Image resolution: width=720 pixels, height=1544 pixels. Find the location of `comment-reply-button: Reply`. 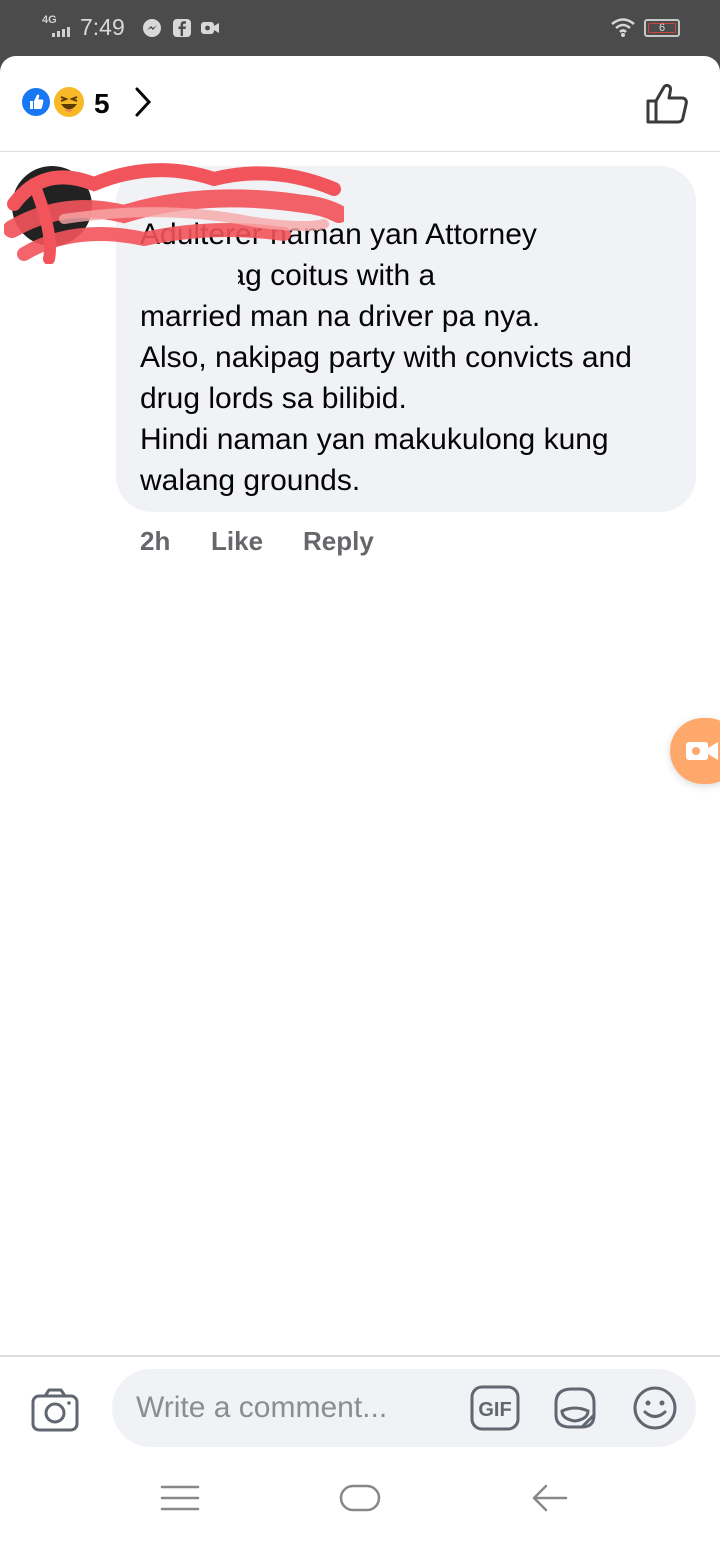

comment-reply-button: Reply is located at coordinates (338, 541).